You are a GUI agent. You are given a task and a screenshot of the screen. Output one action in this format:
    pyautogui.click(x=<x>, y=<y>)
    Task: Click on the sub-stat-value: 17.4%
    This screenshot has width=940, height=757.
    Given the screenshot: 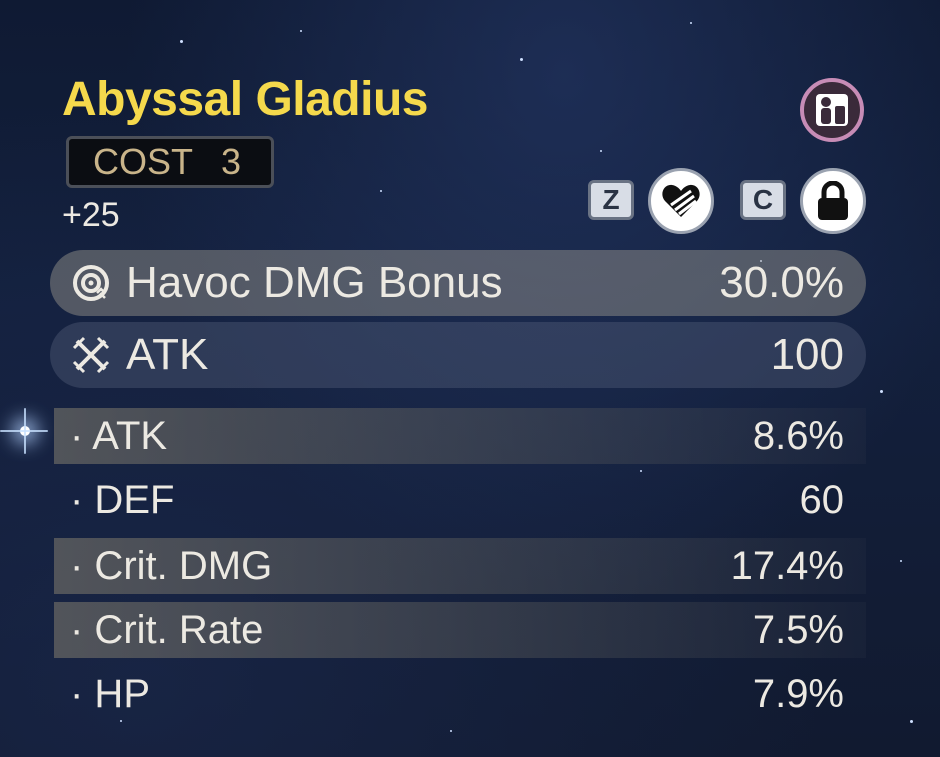 What is the action you would take?
    pyautogui.click(x=787, y=565)
    